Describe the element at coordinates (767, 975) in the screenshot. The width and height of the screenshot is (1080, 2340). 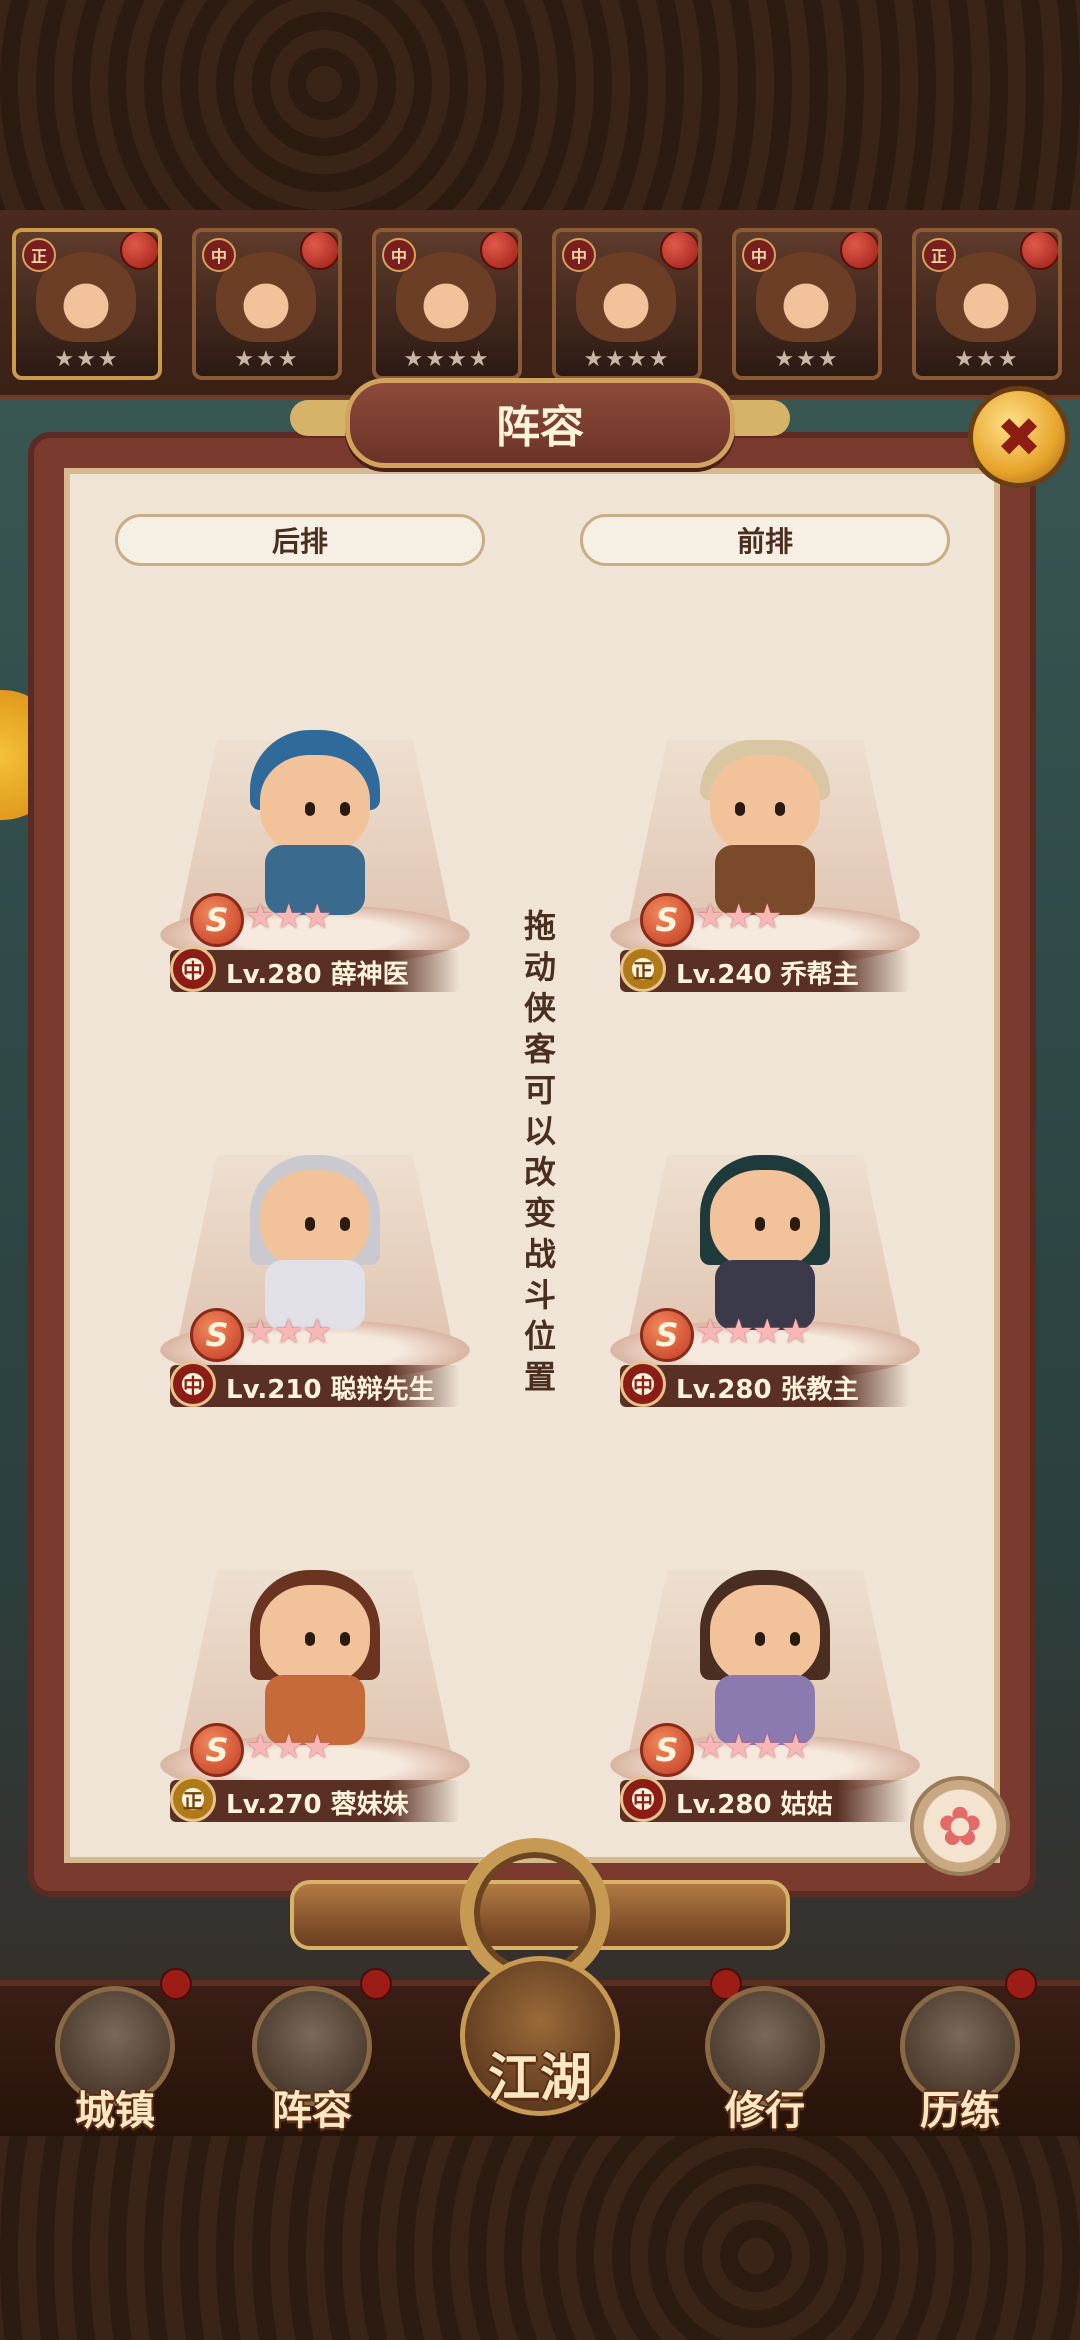
I see `hero-level-name: Lv.240 乔帮主` at that location.